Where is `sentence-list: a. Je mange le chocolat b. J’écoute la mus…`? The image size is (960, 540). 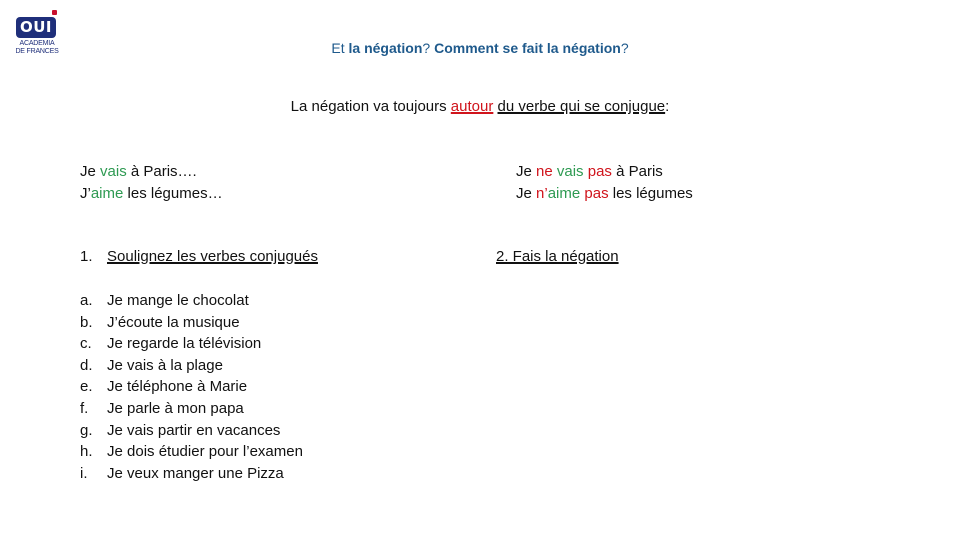 sentence-list: a. Je mange le chocolat b. J’écoute la mus… is located at coordinates (191, 387).